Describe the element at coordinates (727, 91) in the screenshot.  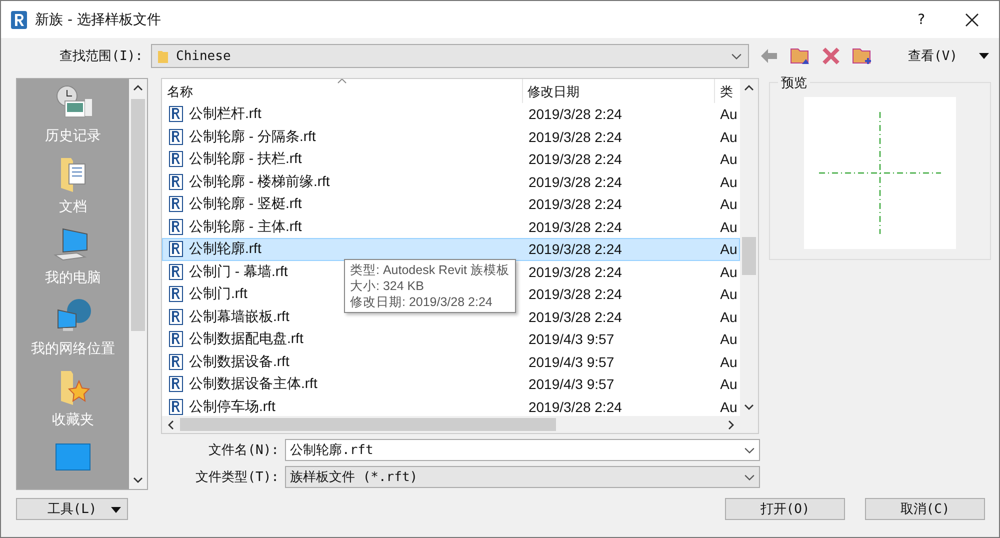
I see `column-header: 类` at that location.